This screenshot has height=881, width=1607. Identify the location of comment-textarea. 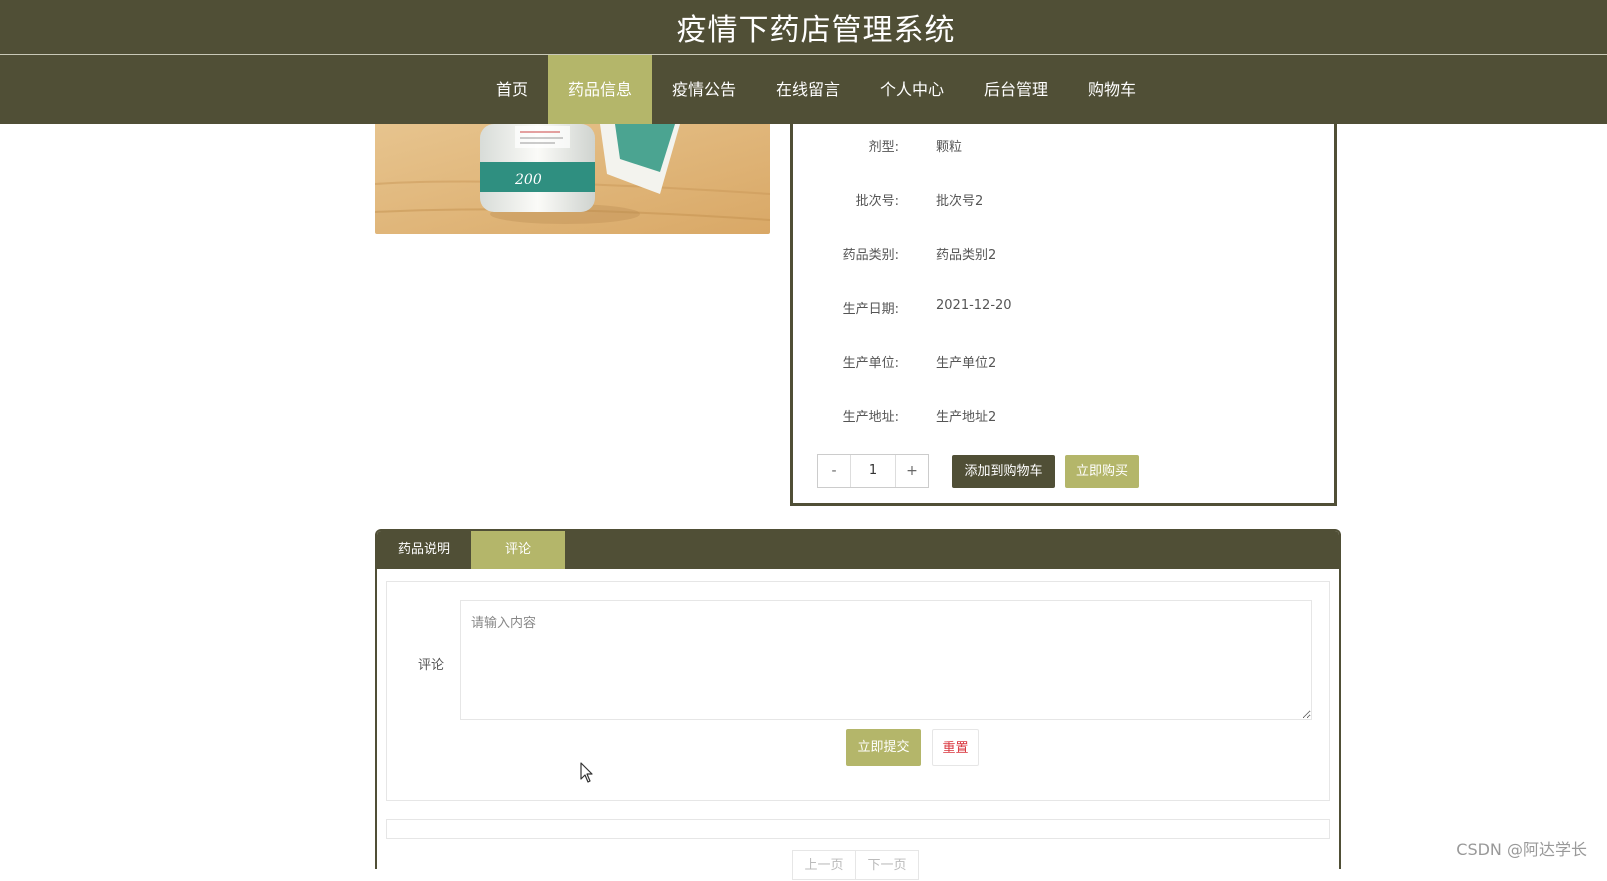
(886, 660).